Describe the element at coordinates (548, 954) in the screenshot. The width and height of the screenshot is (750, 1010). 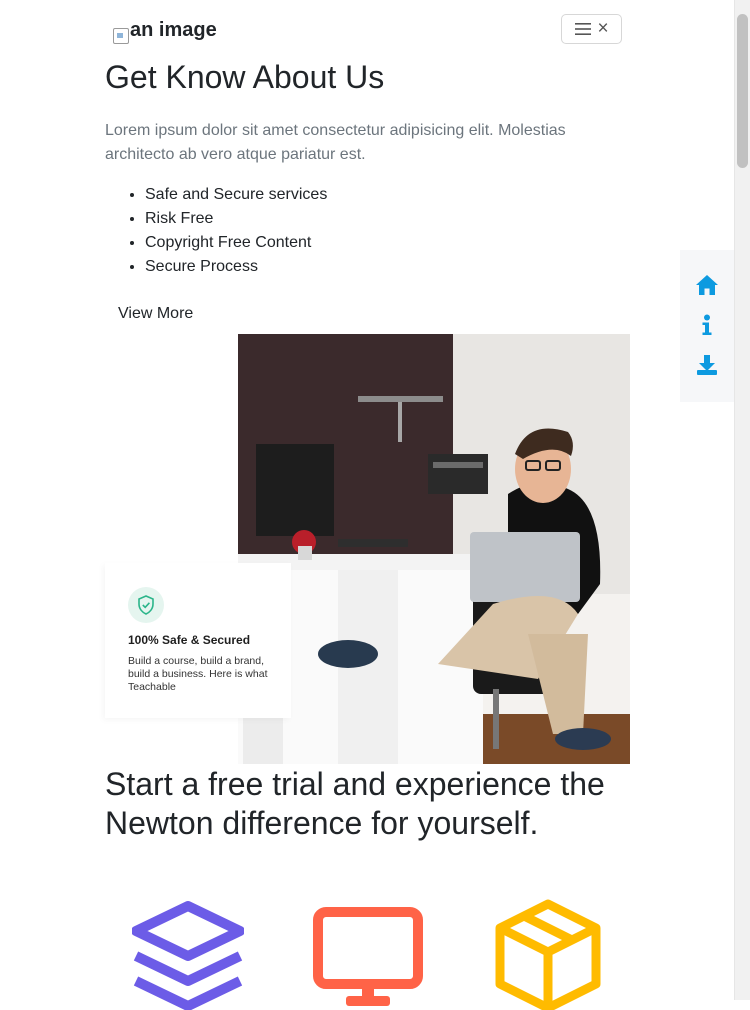
I see `package-icon` at that location.